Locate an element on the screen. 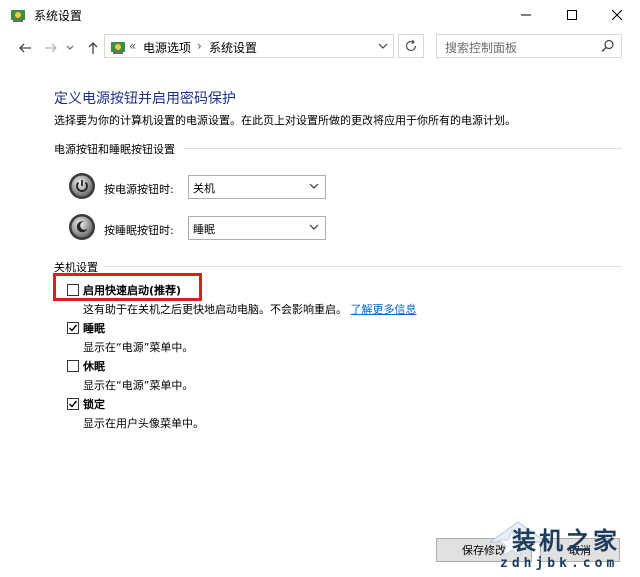 Image resolution: width=640 pixels, height=577 pixels. minimize-button is located at coordinates (526, 15).